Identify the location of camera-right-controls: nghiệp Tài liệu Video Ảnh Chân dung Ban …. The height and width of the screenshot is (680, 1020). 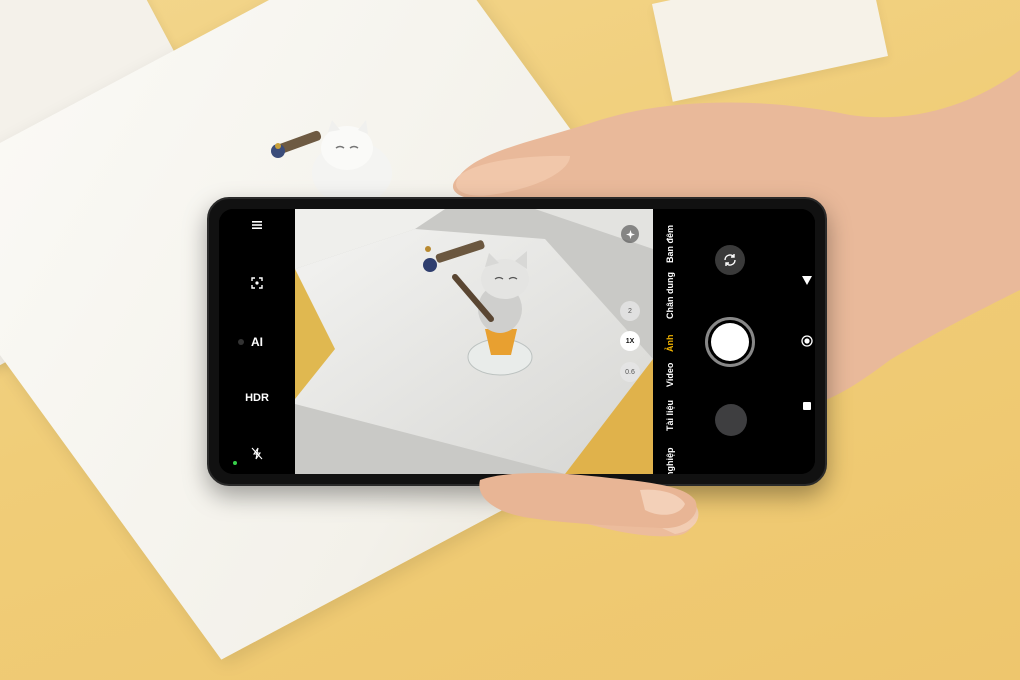
(734, 341).